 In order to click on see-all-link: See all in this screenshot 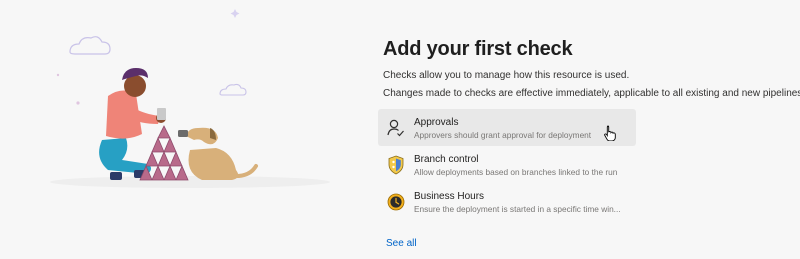, I will do `click(401, 243)`.